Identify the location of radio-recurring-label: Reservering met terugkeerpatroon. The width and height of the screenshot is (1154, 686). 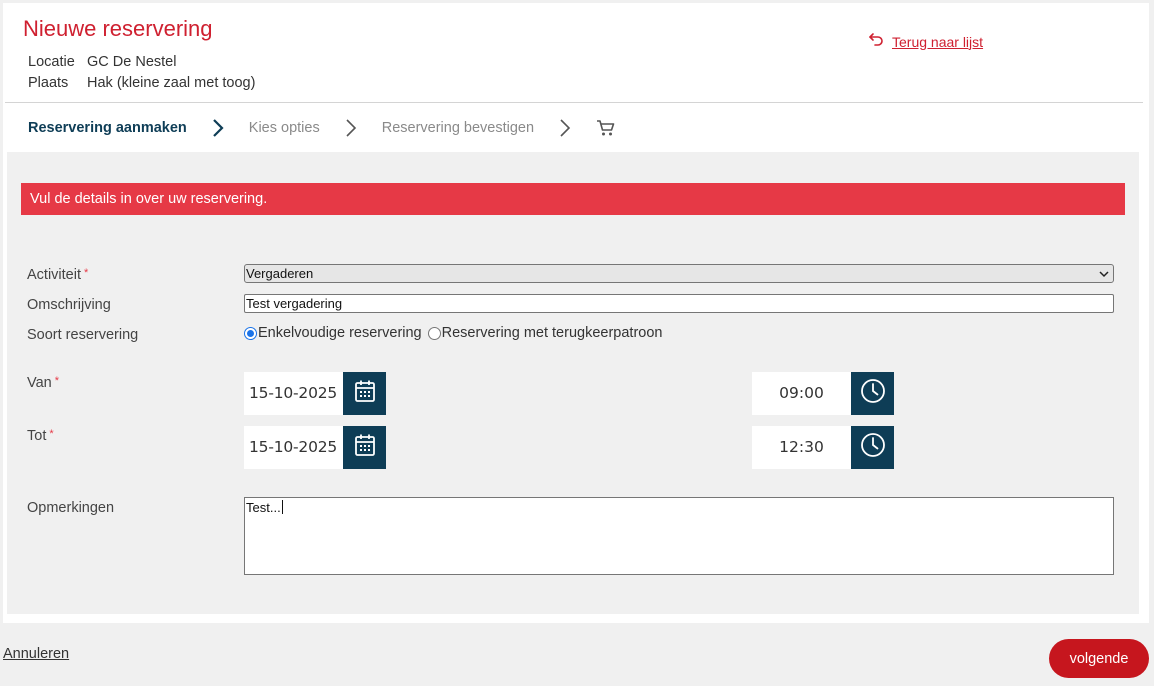
(552, 333).